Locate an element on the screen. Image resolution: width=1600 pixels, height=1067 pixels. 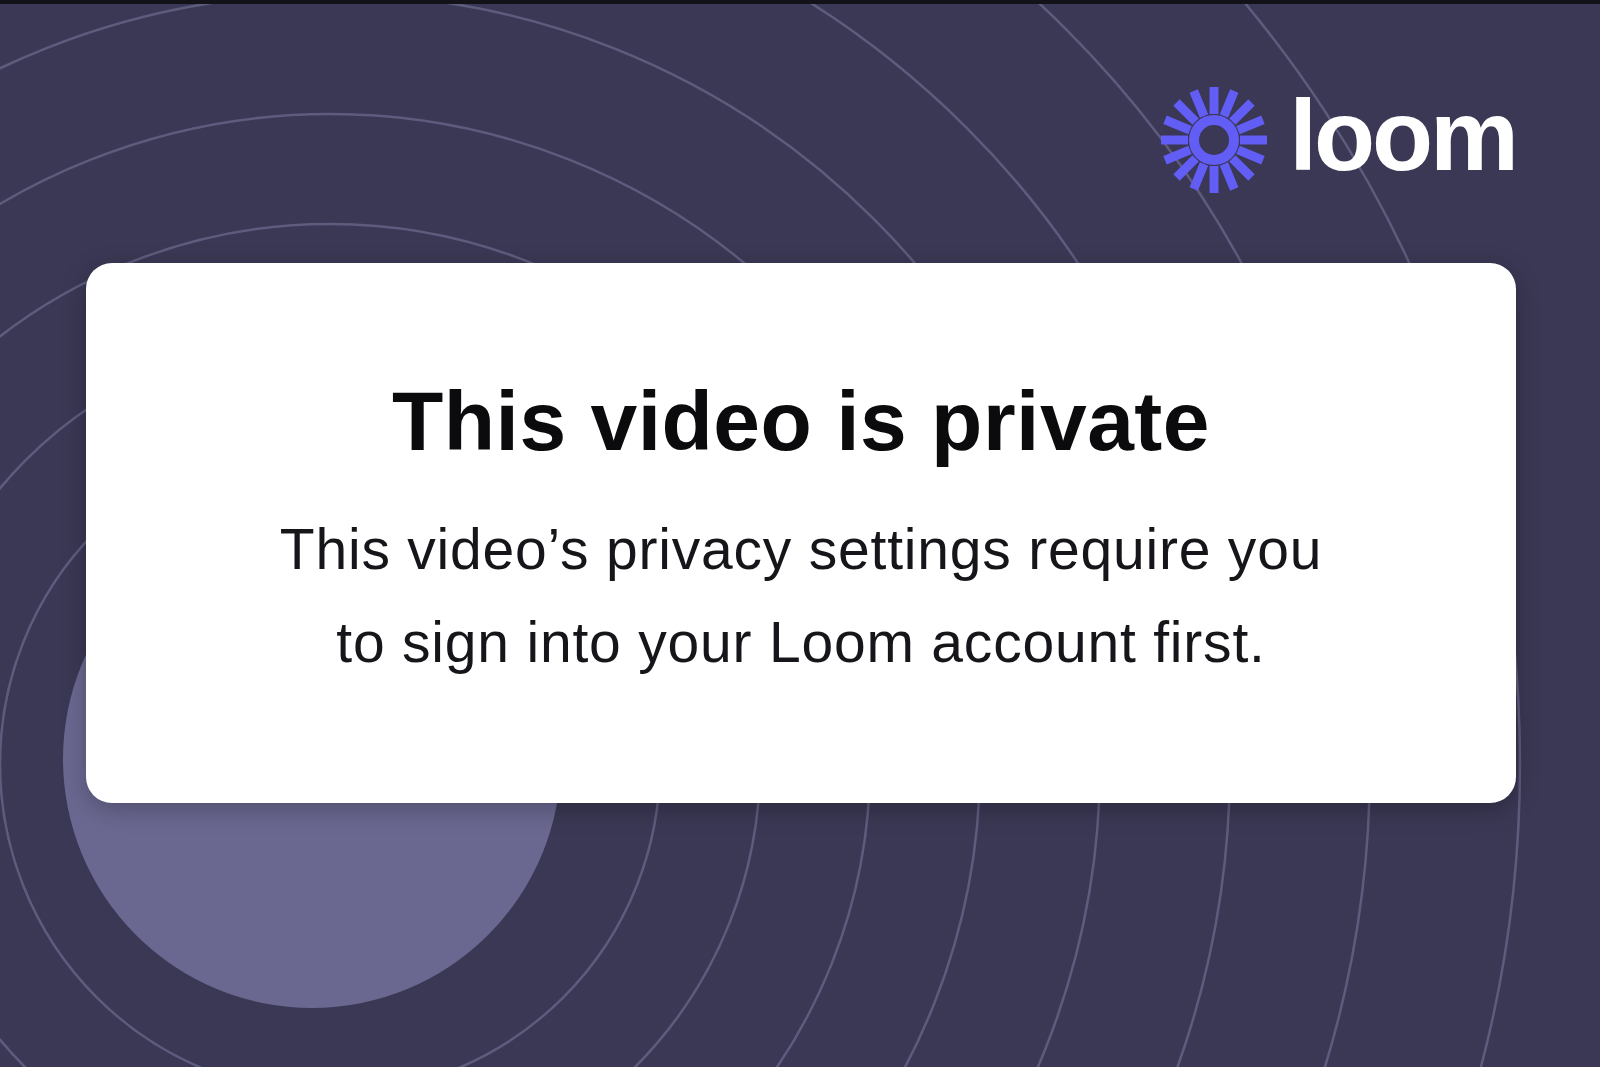
logo-wordmark: loom is located at coordinates (1402, 135).